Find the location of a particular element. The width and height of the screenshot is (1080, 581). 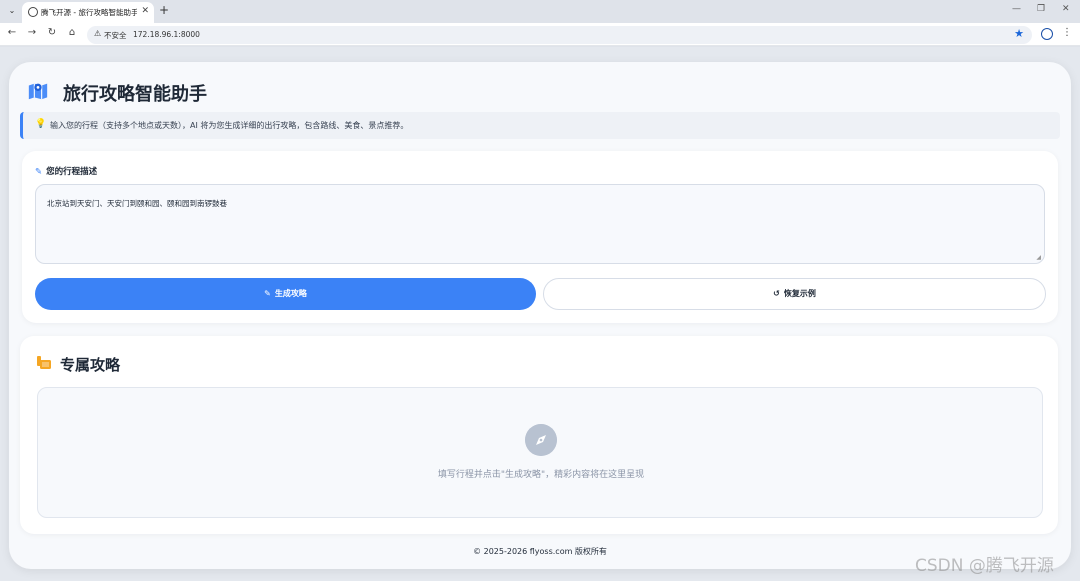

itinerary-label-row: ✎ 您的行程描述 is located at coordinates (66, 171).